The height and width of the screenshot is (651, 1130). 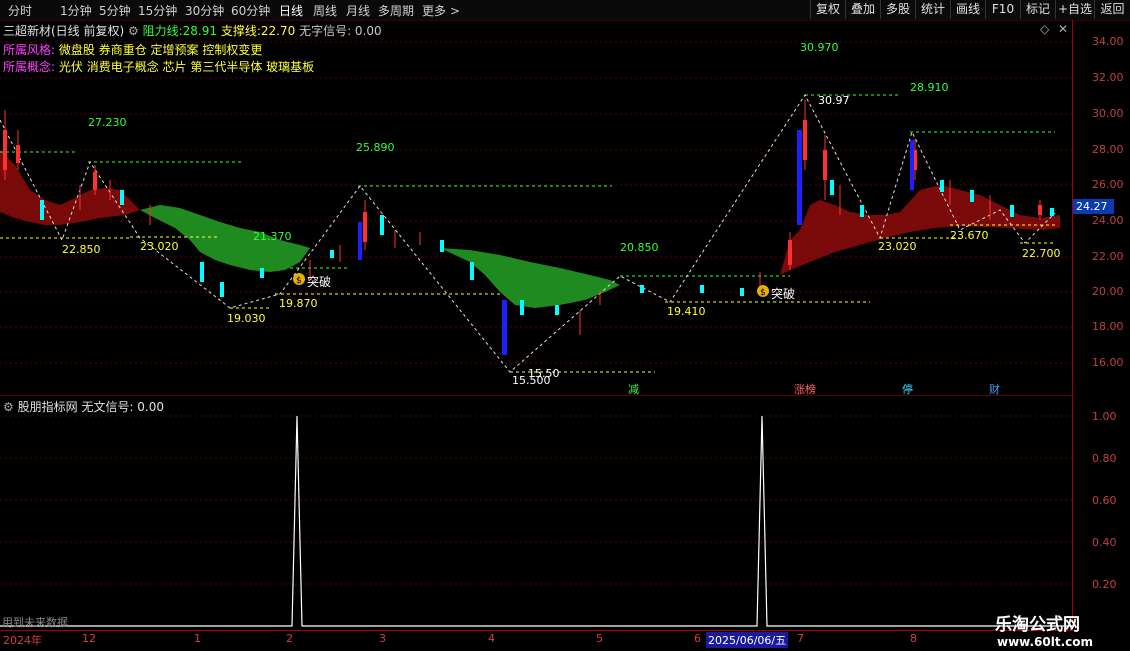 What do you see at coordinates (1108, 291) in the screenshot?
I see `price-tick: 20.00` at bounding box center [1108, 291].